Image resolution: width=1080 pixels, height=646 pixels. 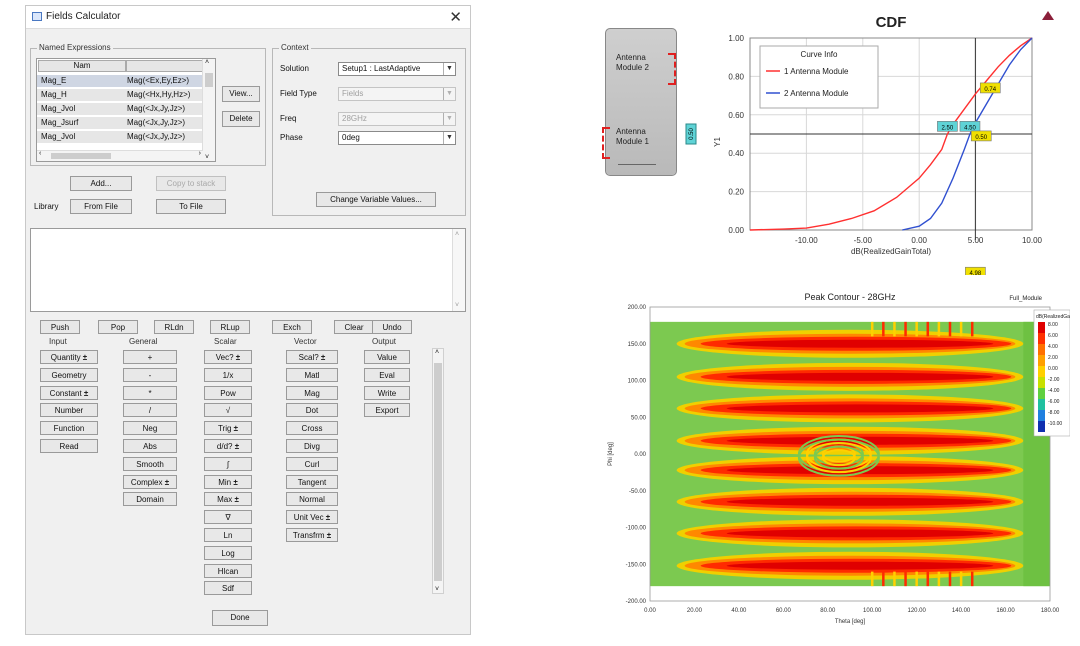 I want to click on vector-button-10: Transfrm, so click(x=312, y=535).